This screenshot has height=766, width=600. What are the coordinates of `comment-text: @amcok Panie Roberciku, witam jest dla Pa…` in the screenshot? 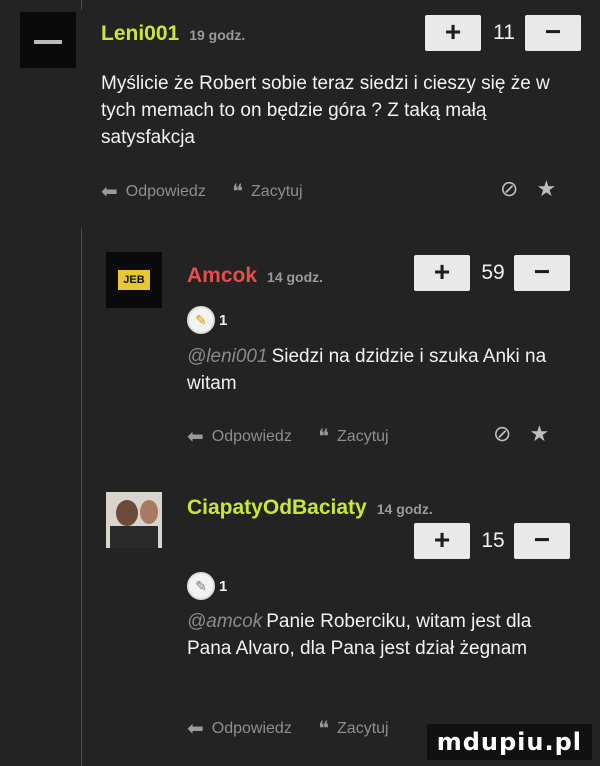 It's located at (359, 635).